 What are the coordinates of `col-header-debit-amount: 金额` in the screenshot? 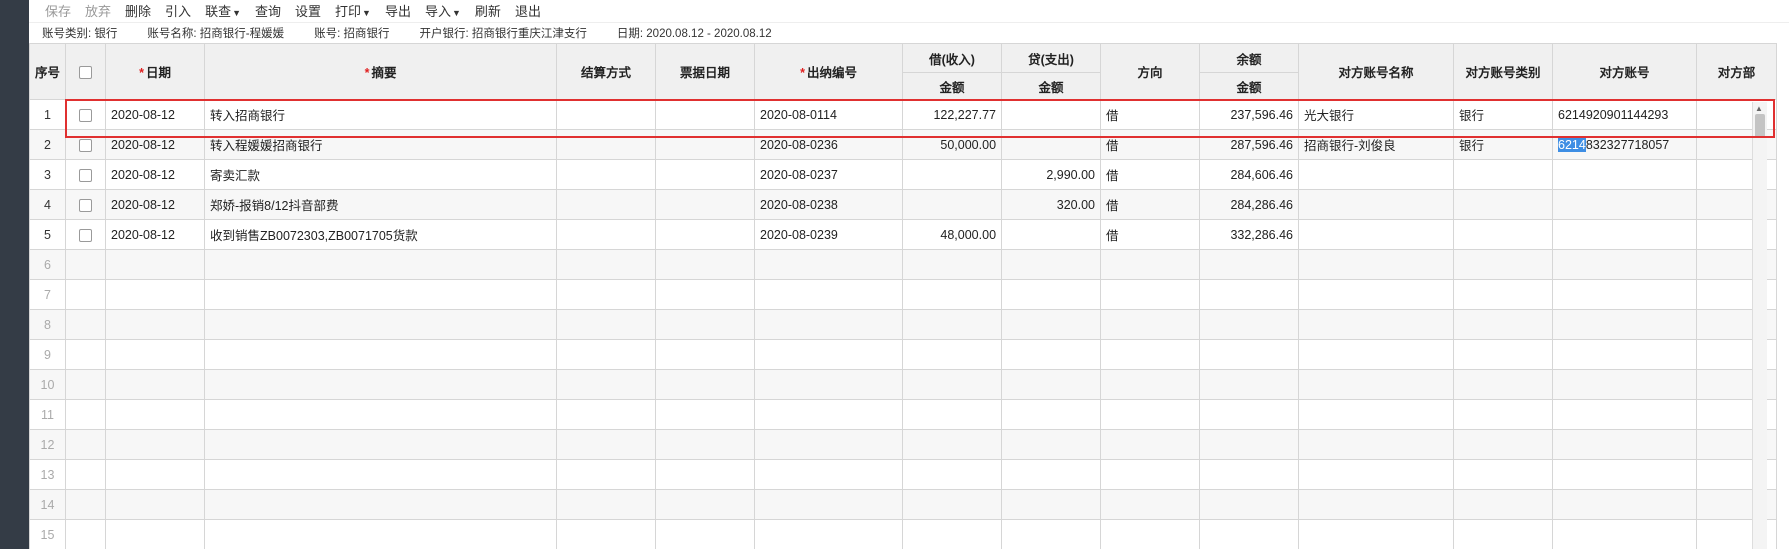 It's located at (952, 86).